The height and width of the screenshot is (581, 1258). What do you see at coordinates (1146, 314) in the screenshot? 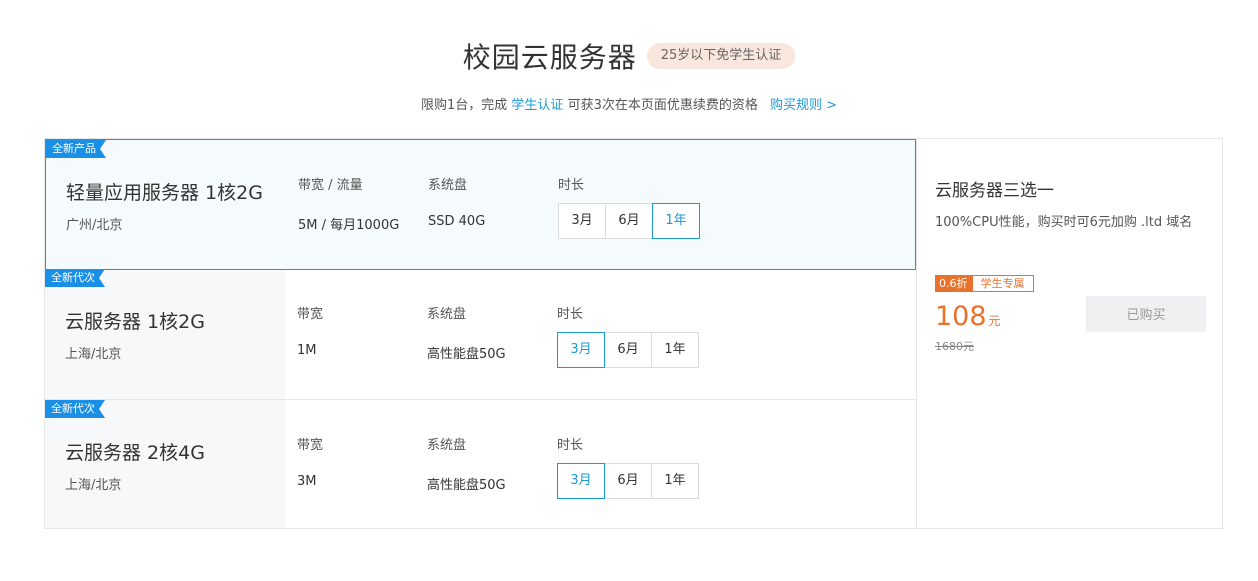
I see `purchased-button: 已购买` at bounding box center [1146, 314].